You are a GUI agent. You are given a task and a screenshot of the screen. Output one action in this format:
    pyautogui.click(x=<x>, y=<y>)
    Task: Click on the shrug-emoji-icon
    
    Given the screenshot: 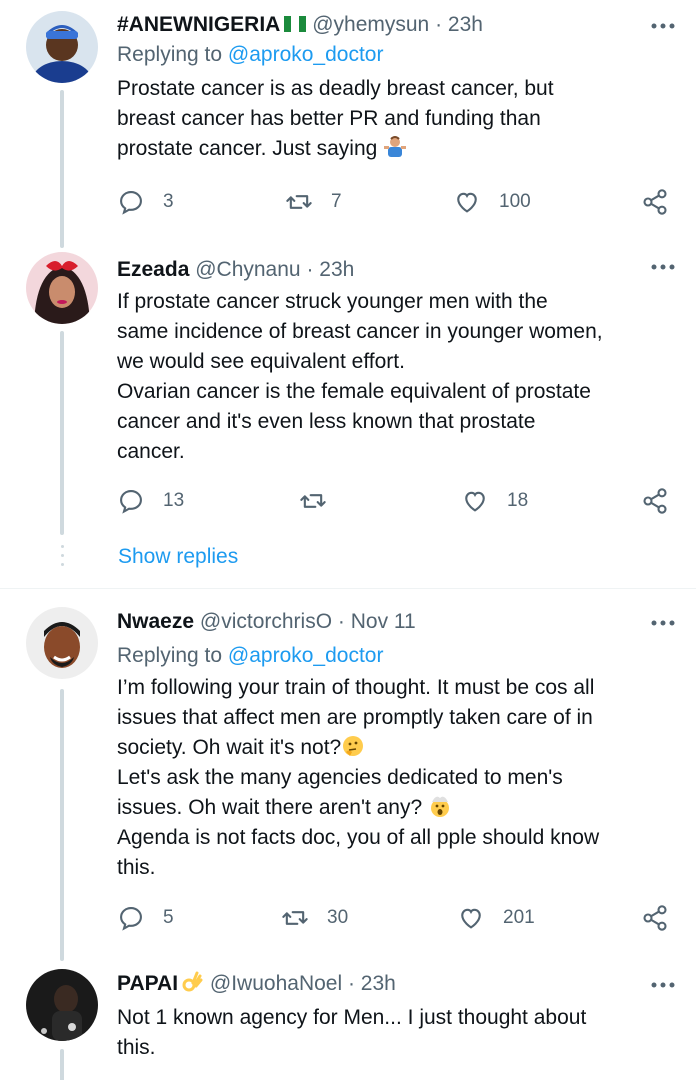 What is the action you would take?
    pyautogui.click(x=395, y=147)
    